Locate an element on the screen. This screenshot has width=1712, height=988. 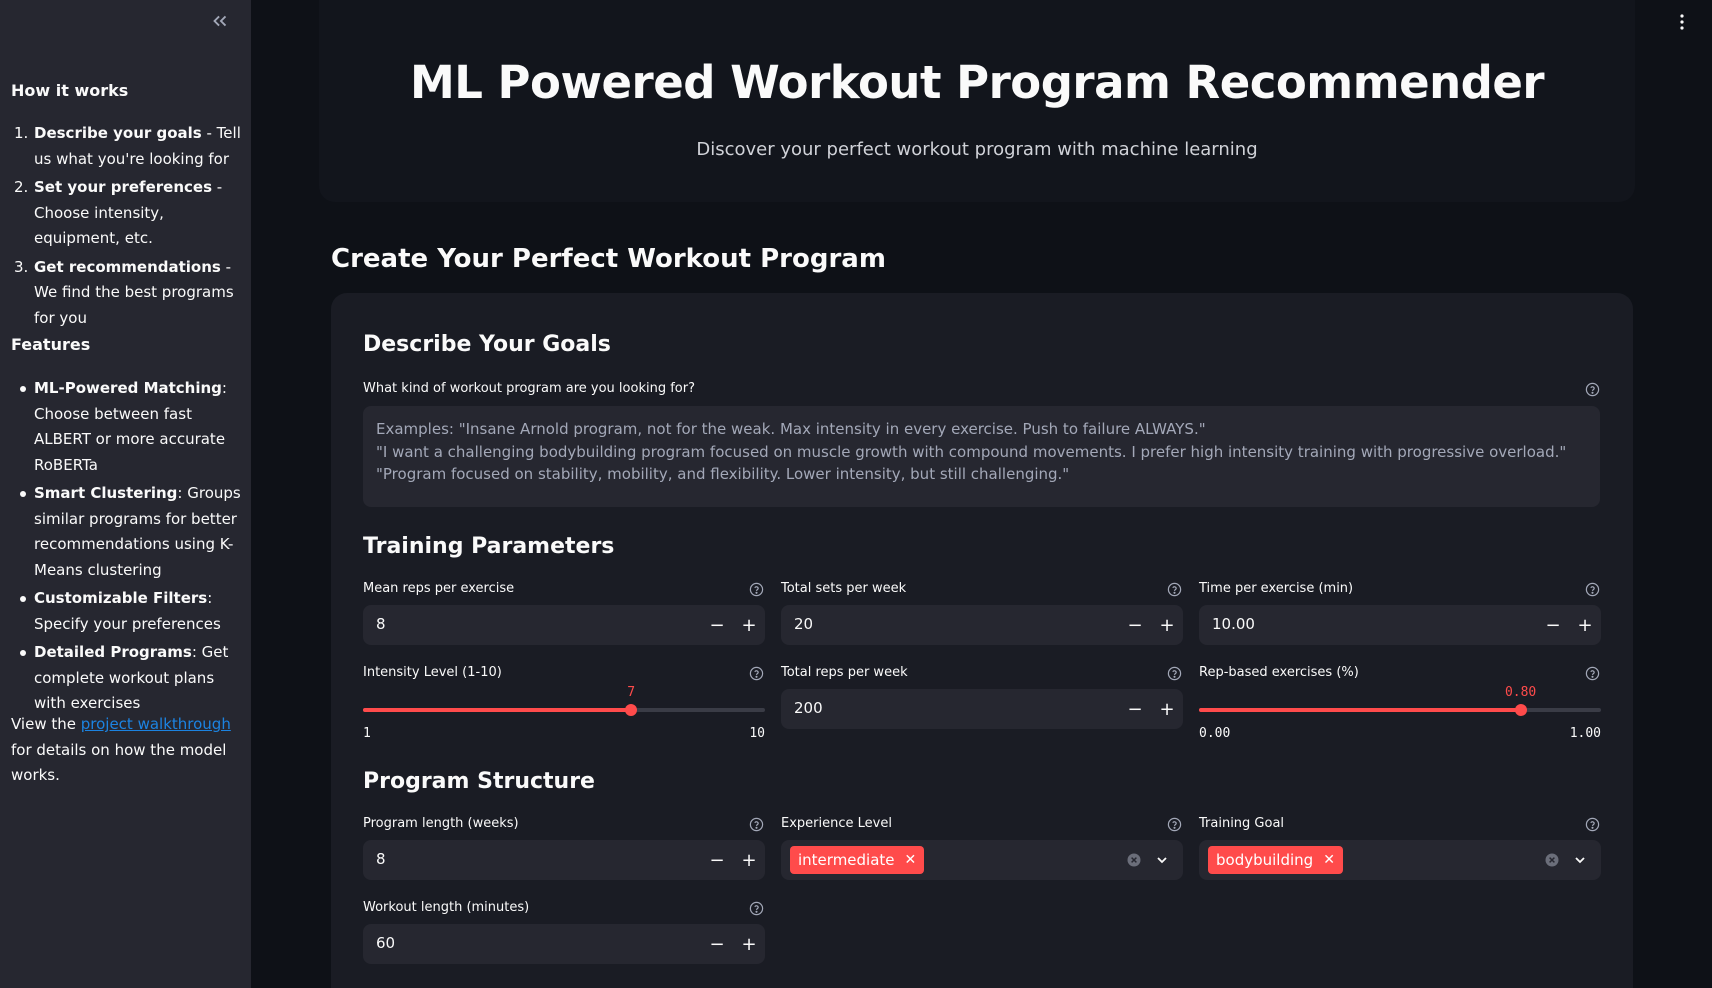
time-per-exercise-input: 10.00 − + is located at coordinates (1400, 625).